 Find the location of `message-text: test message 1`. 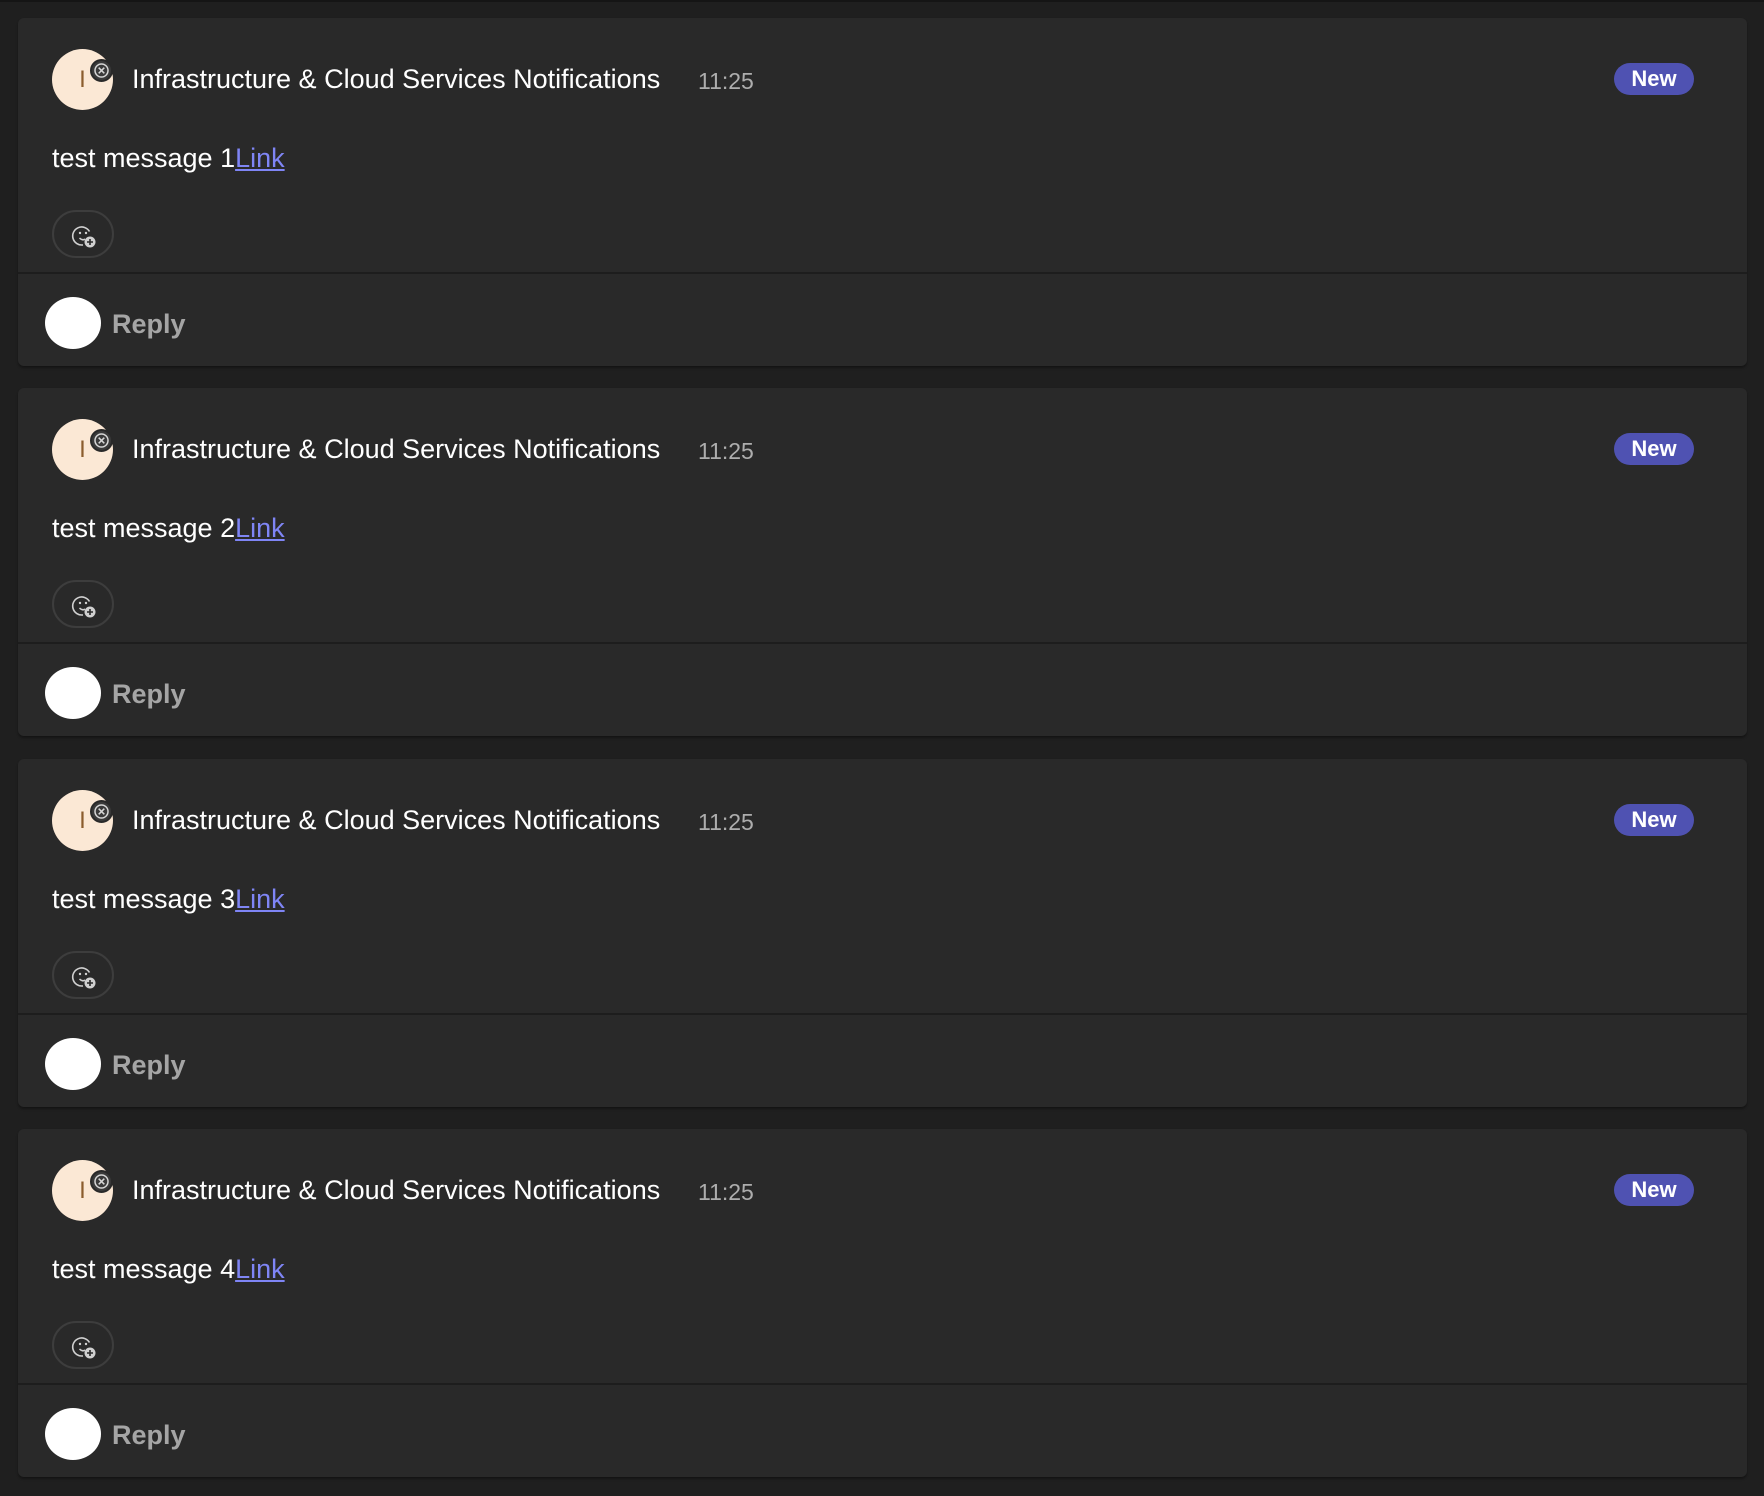

message-text: test message 1 is located at coordinates (144, 158).